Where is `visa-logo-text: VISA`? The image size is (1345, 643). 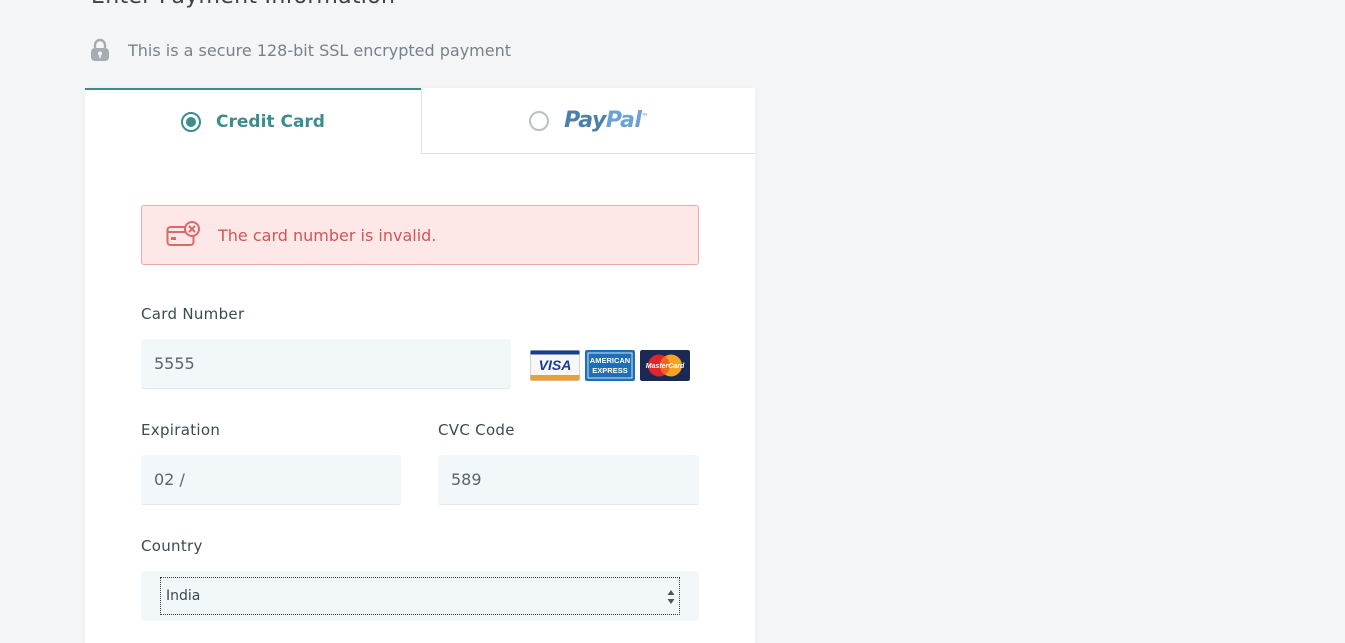
visa-logo-text: VISA is located at coordinates (555, 365).